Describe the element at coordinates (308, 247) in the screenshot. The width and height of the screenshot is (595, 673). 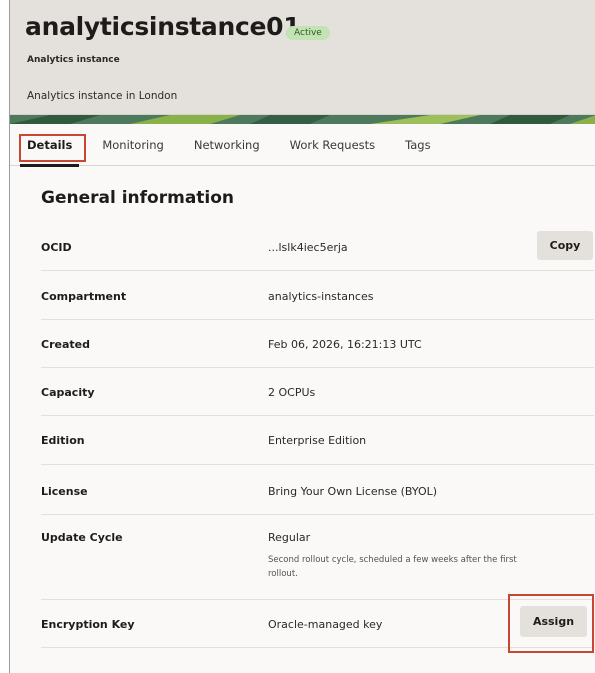
I see `ocid-value: ...lslk4iec5erja` at that location.